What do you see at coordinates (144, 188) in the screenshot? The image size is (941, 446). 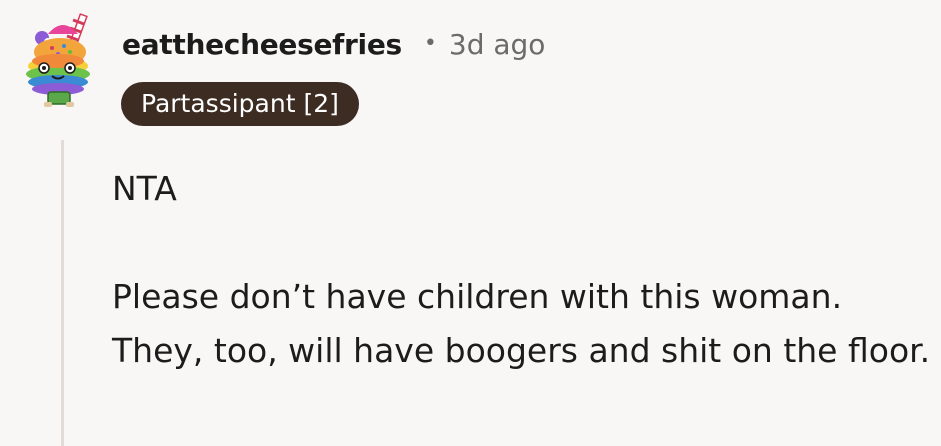 I see `comment-paragraph: NTA` at bounding box center [144, 188].